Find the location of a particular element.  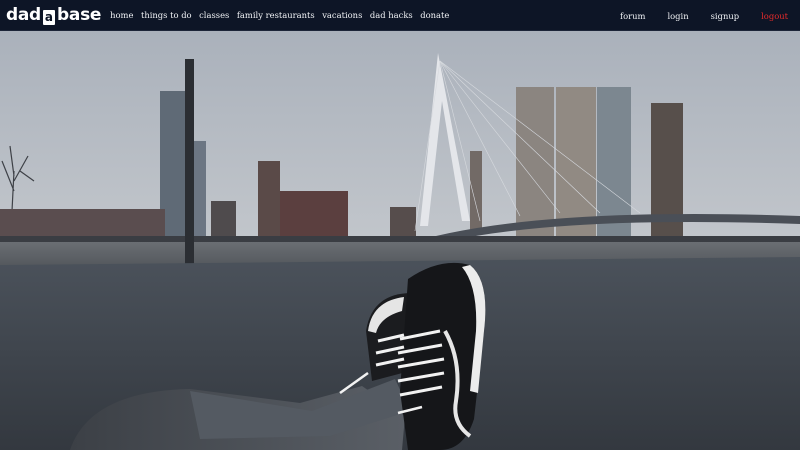

far-quay is located at coordinates (400, 239).